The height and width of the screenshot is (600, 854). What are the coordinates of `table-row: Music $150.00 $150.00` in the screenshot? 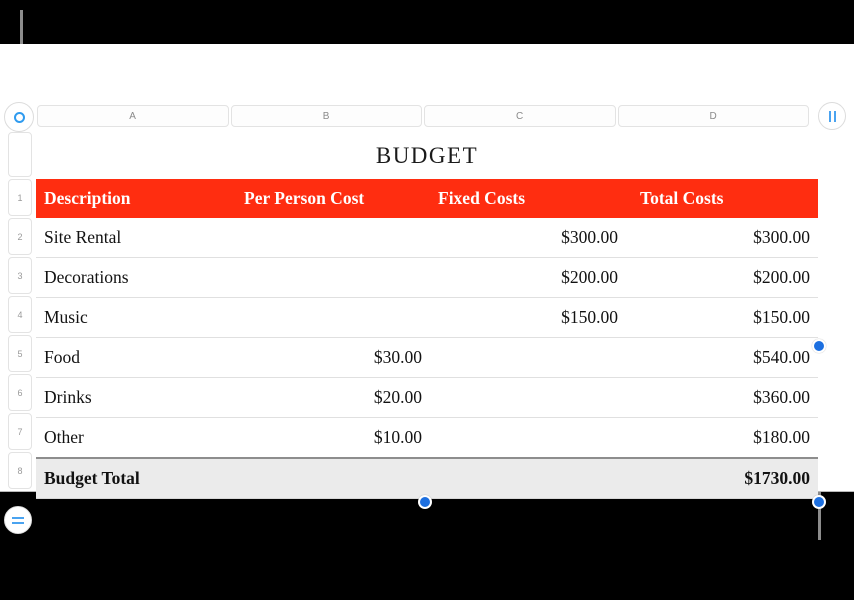 It's located at (427, 317).